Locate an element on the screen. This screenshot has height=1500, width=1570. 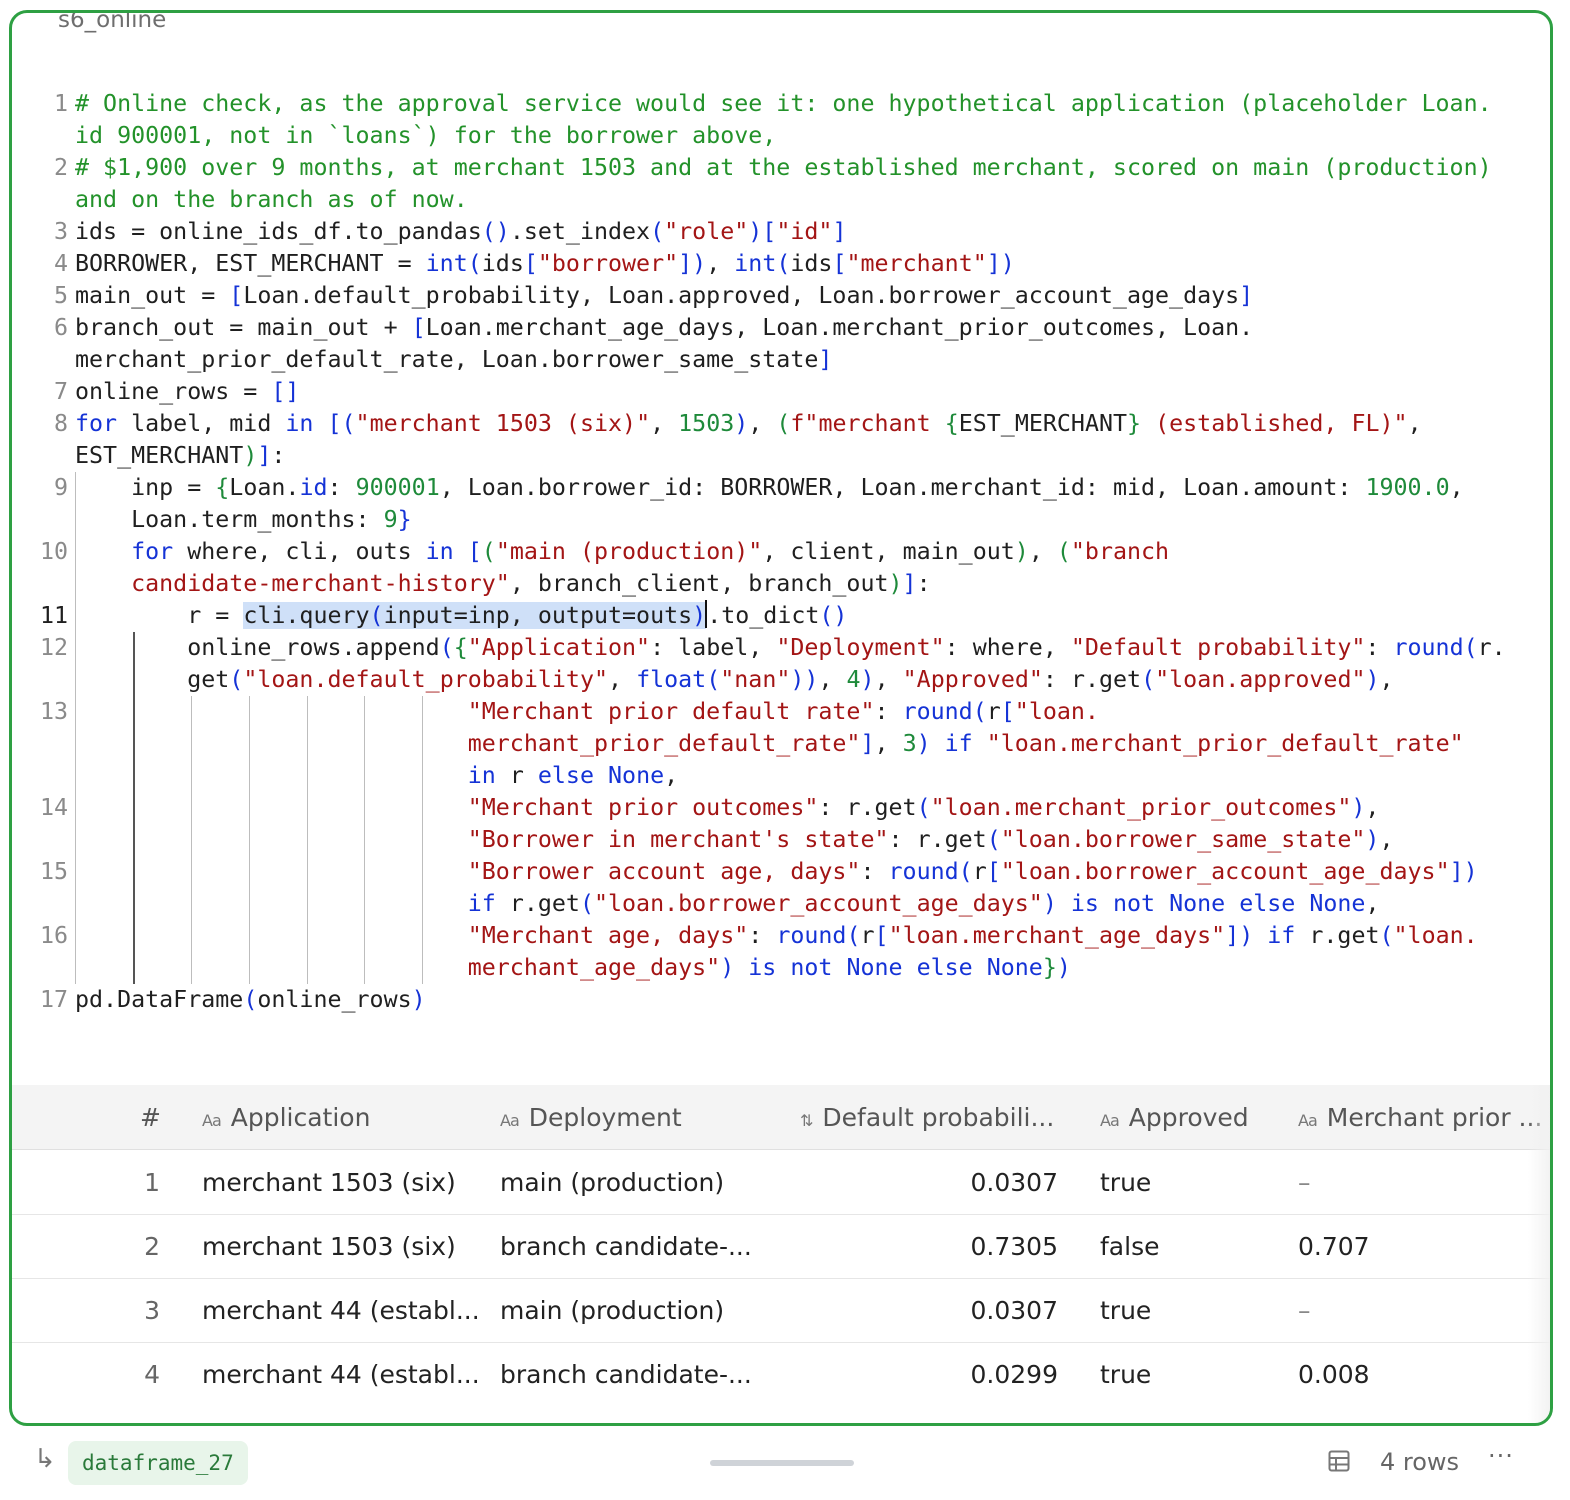
code-line: and on the branch as of now. is located at coordinates (271, 200).